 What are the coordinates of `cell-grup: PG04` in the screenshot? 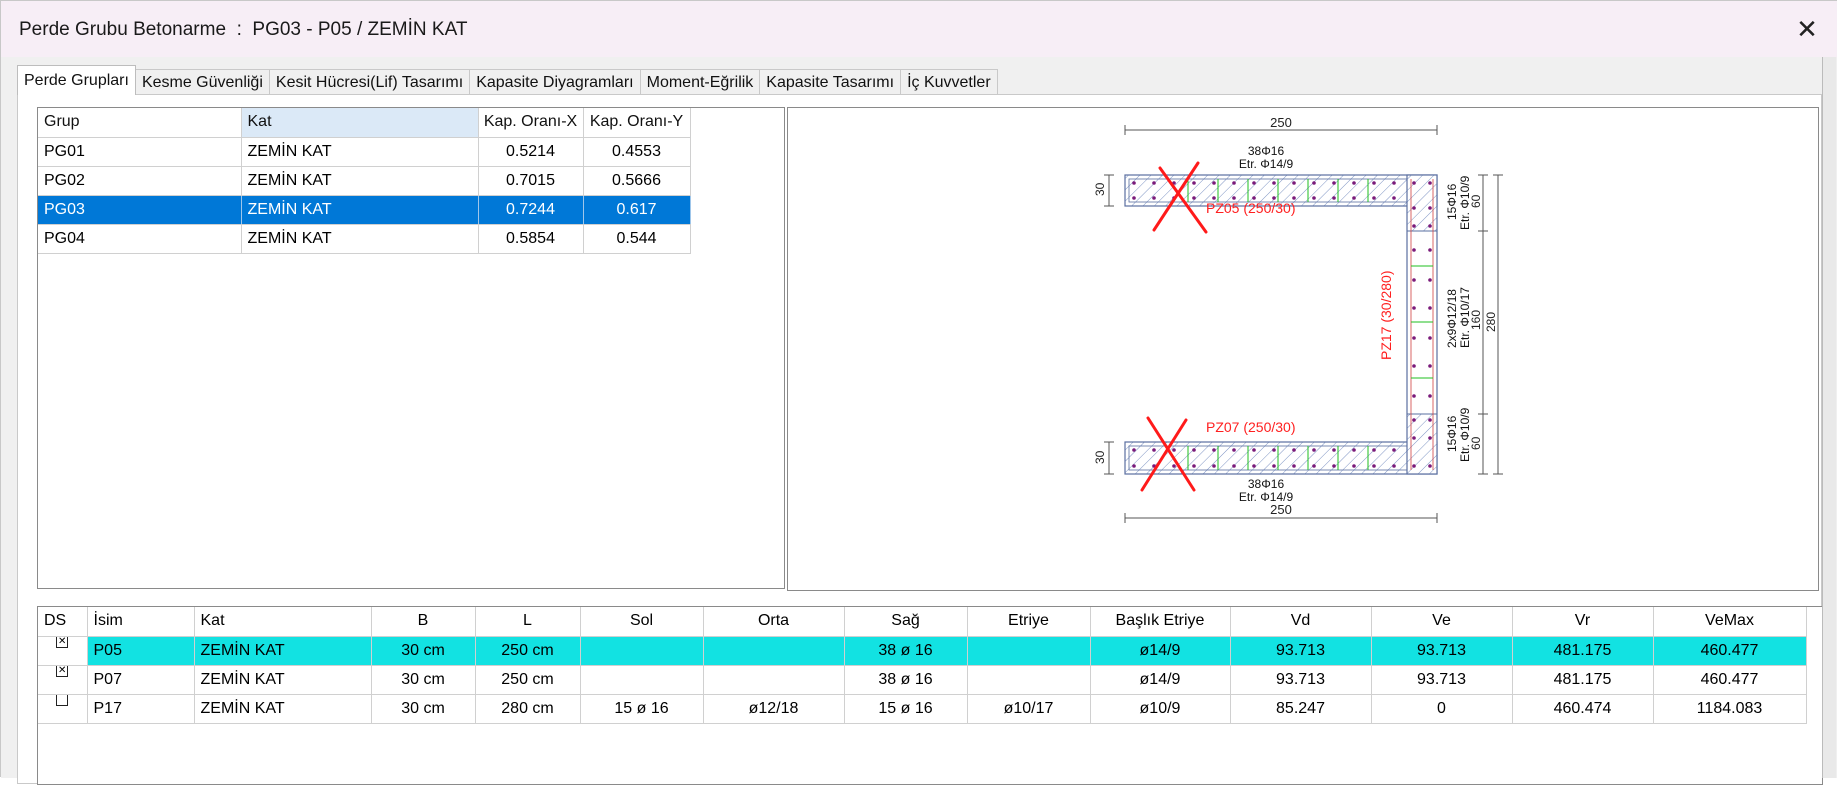 It's located at (140, 239).